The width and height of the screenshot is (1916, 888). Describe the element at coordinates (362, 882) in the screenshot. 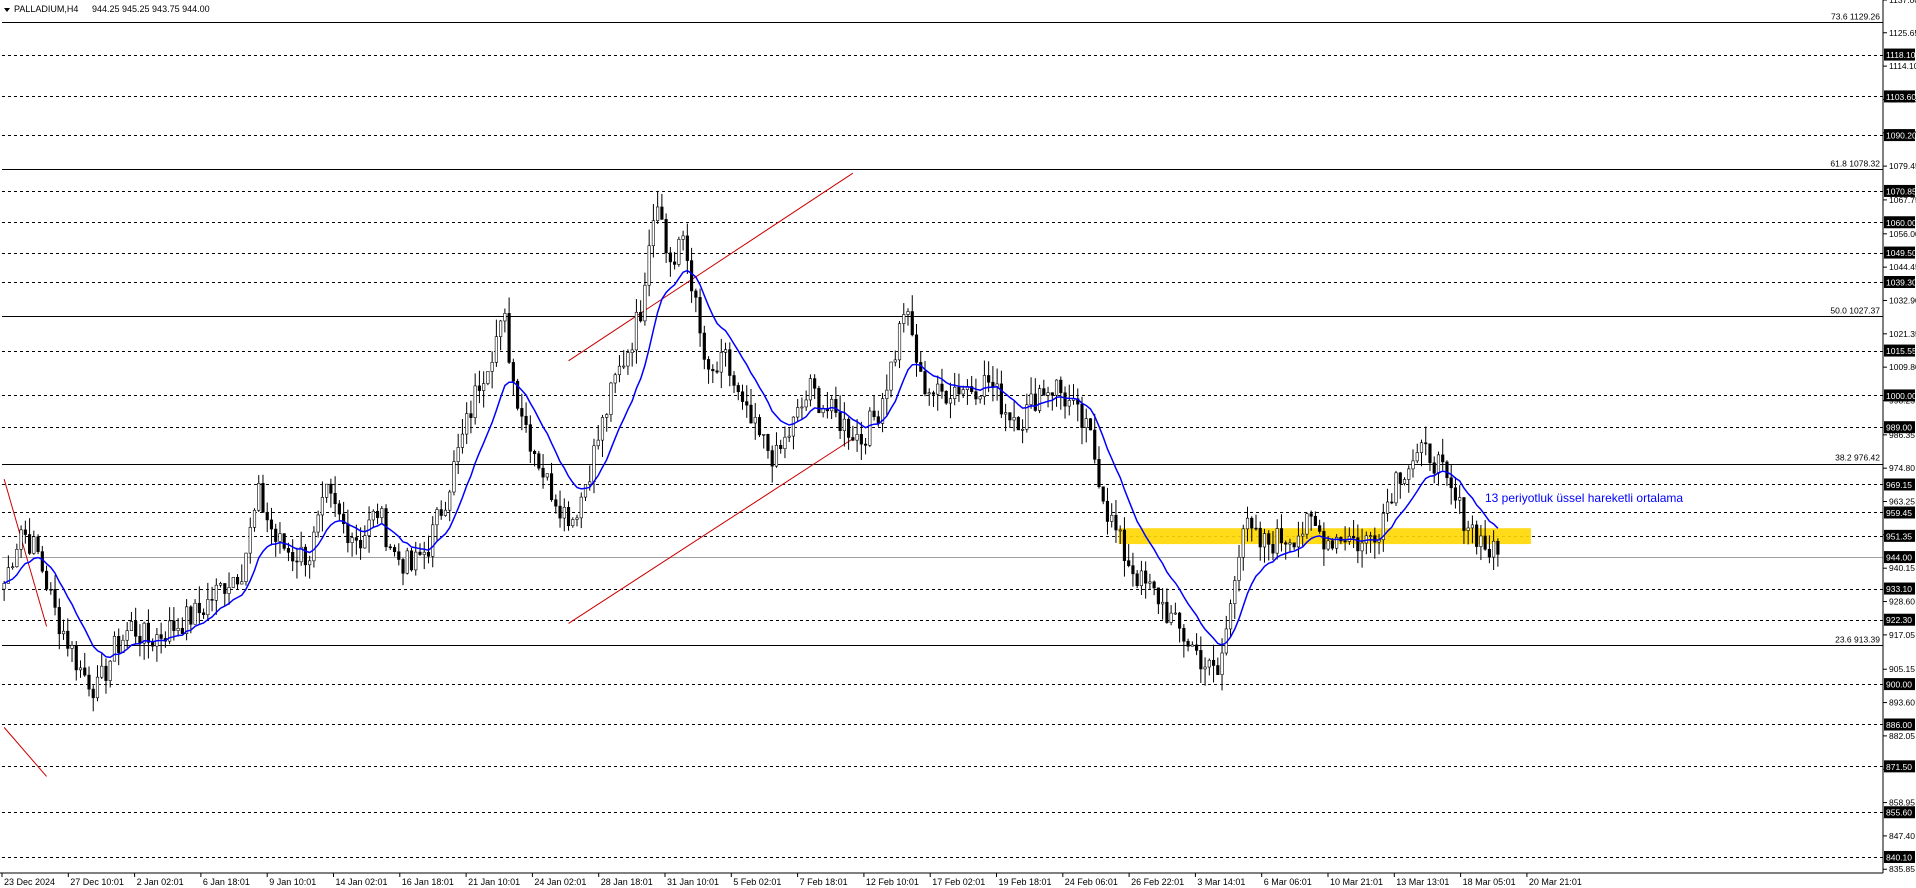

I see `x-tick-label: 14 Jan 02:01` at that location.